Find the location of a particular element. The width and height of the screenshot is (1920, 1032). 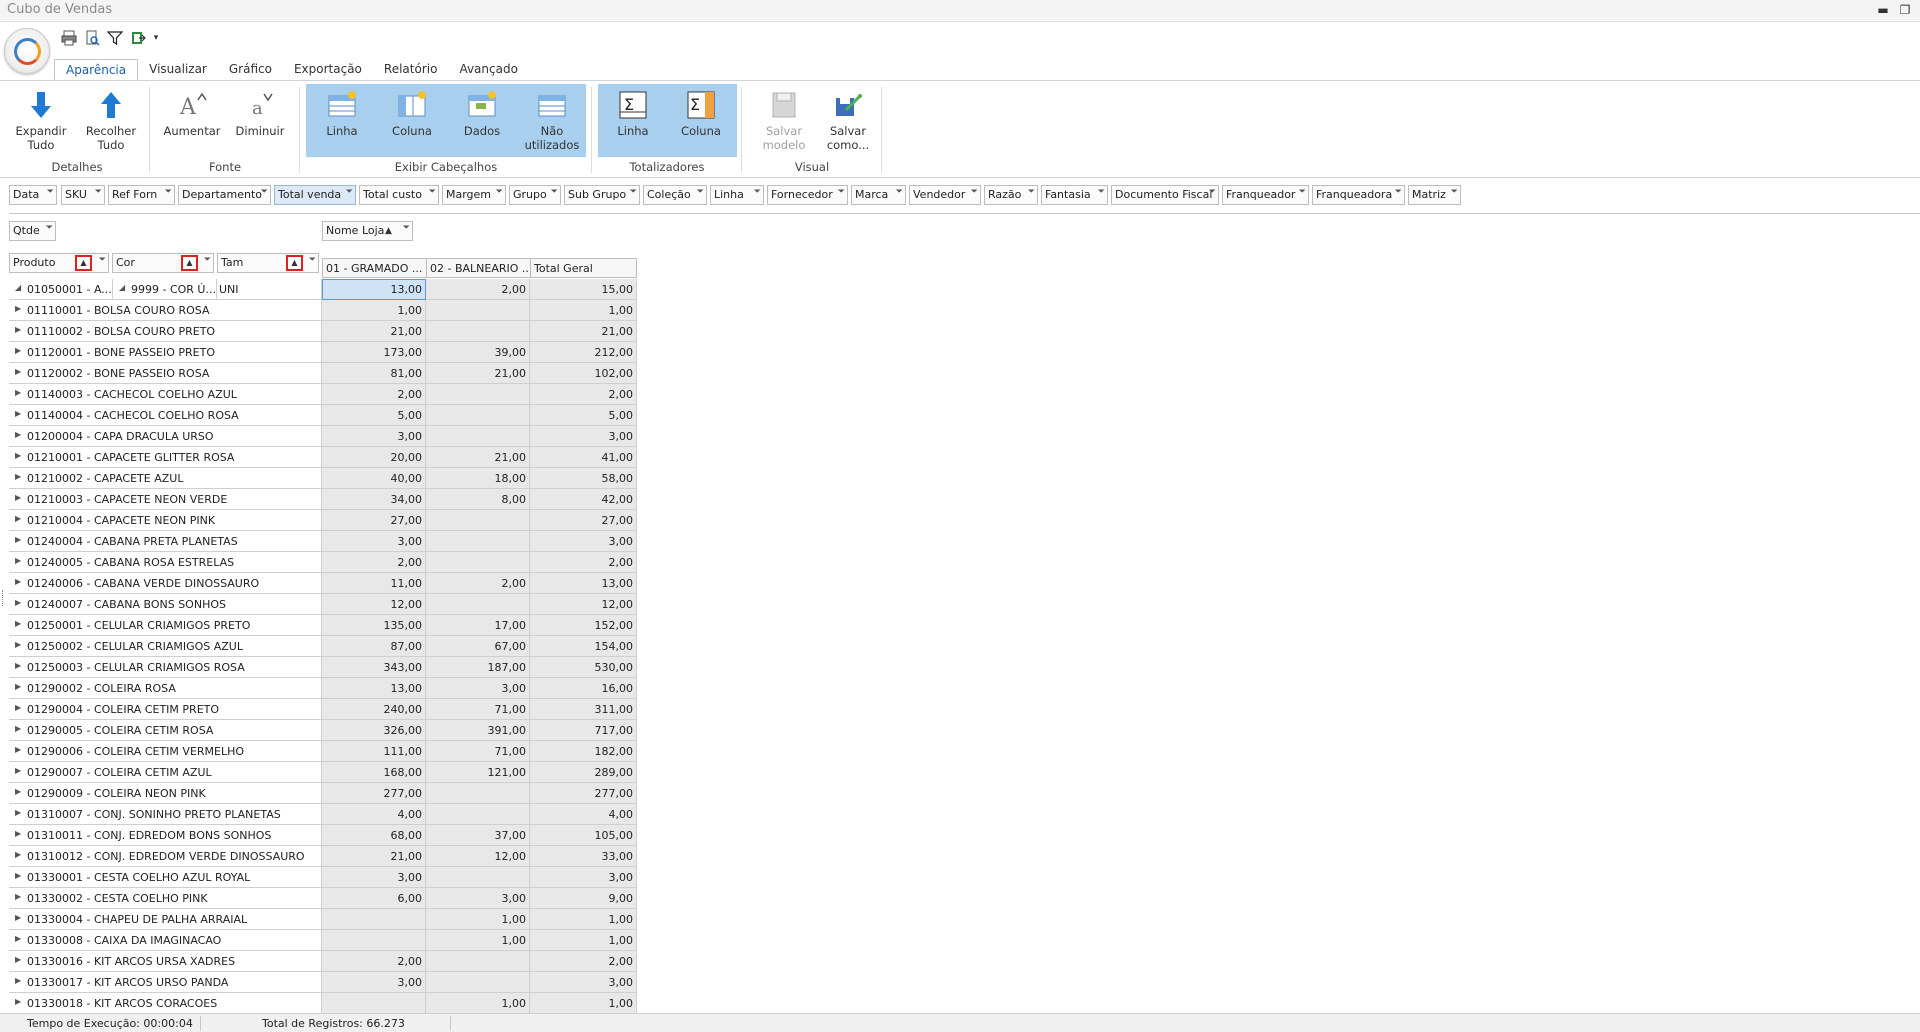

filter-field-grupo: Grupo ⏷ is located at coordinates (535, 195).